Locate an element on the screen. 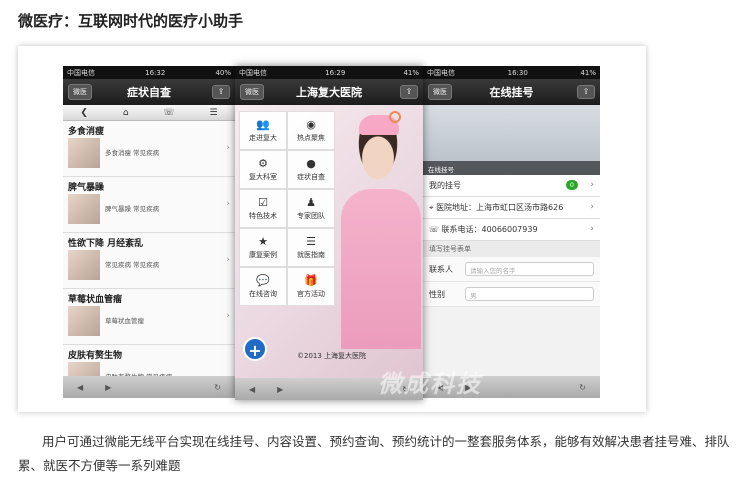 This screenshot has width=750, height=486. nurse-photo is located at coordinates (381, 269).